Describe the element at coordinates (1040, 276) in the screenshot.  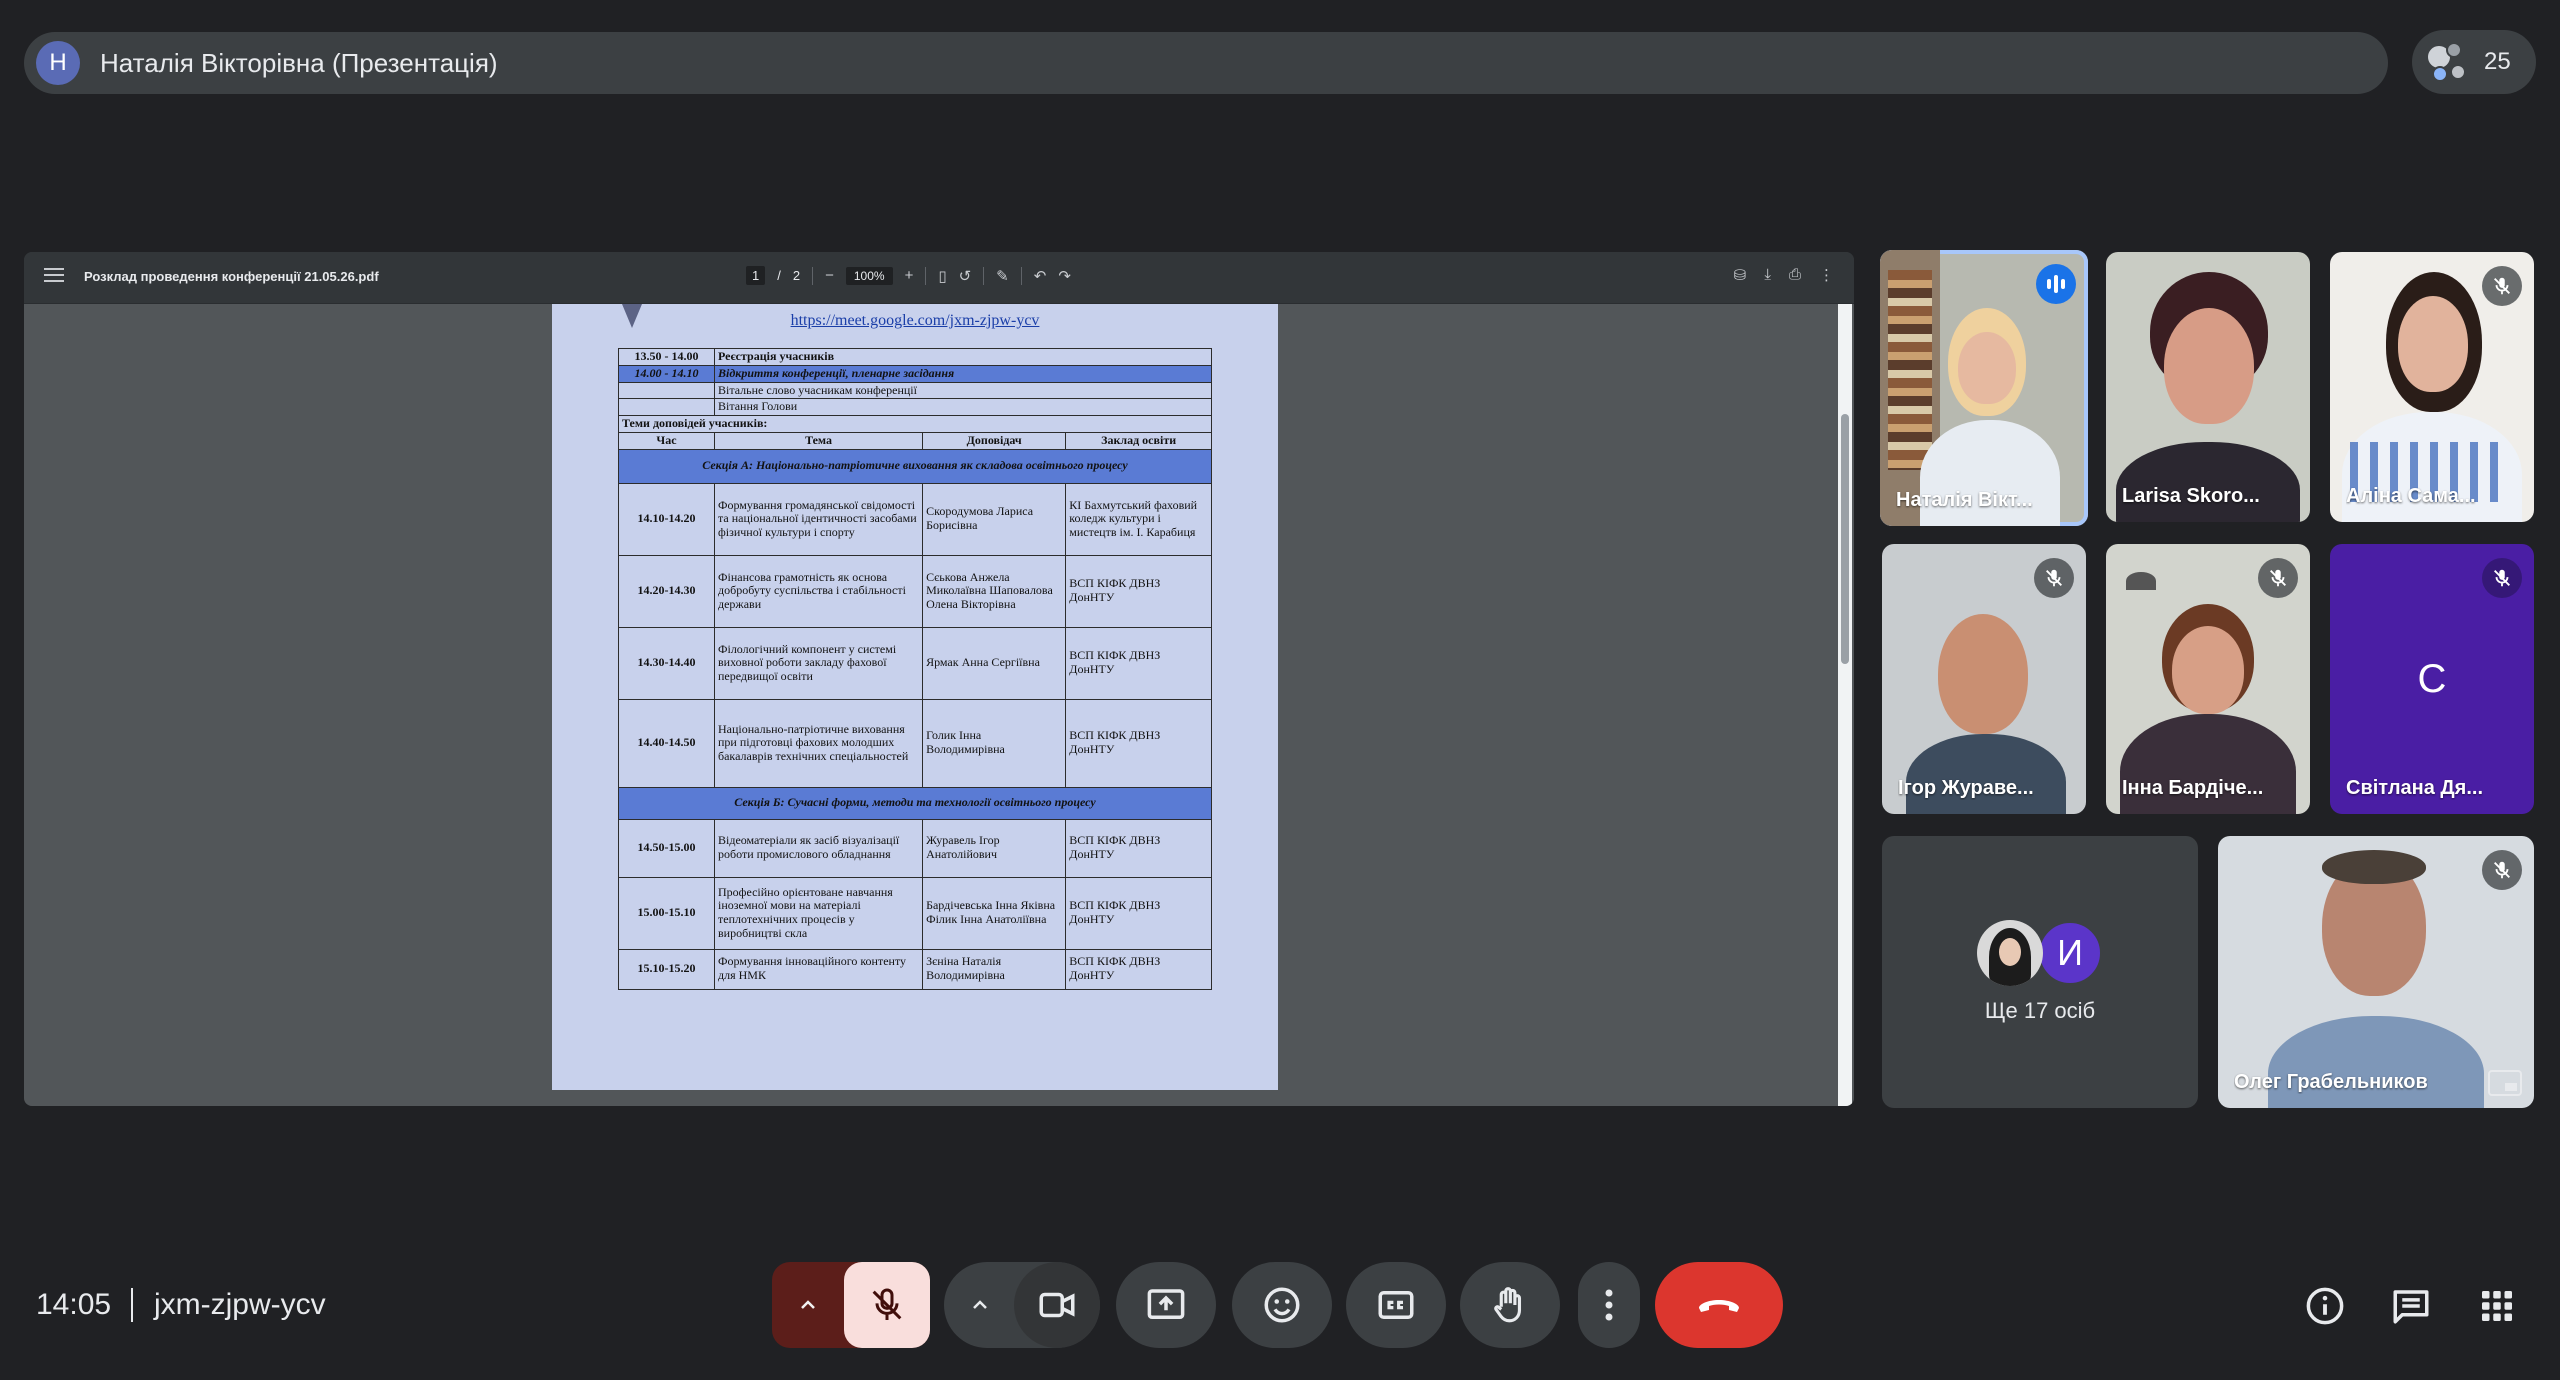
I see `undo-icon: ↶` at that location.